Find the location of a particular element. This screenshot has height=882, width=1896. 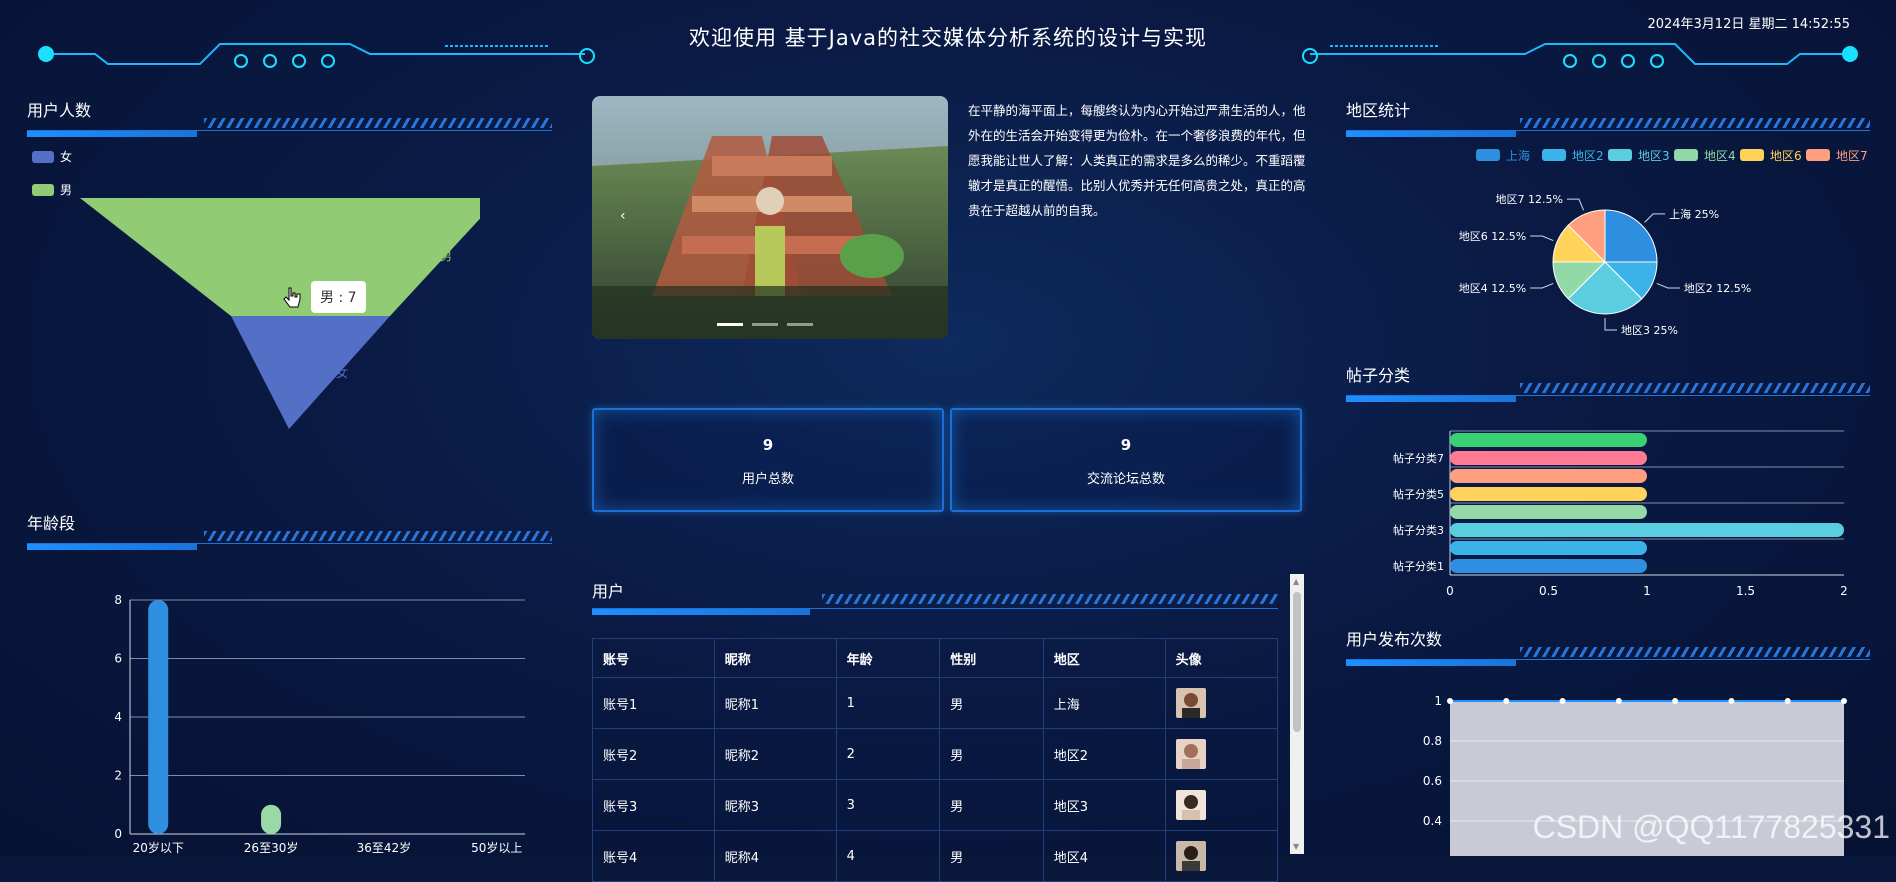

panel-title-post-category: 帖子分类 is located at coordinates (1378, 375).